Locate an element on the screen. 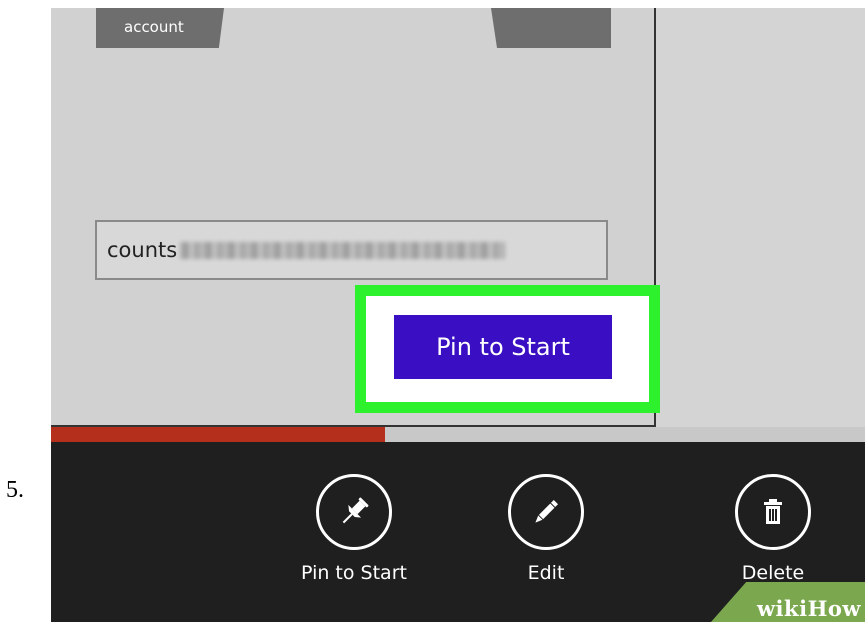 The height and width of the screenshot is (622, 865). app-bar-pin-button: Pin to Start is located at coordinates (354, 529).